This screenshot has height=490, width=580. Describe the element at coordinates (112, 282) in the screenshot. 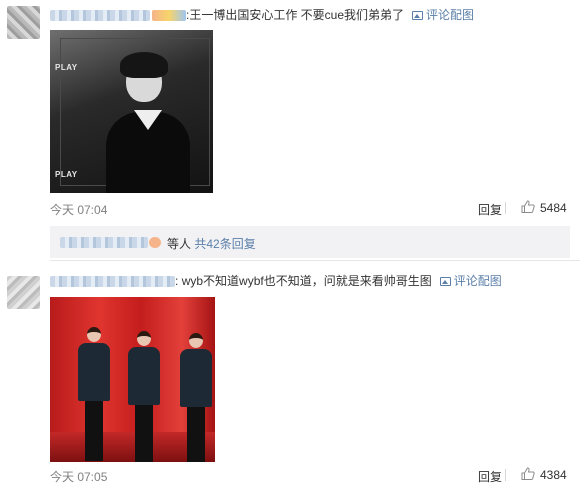

I see `username-blurred` at that location.